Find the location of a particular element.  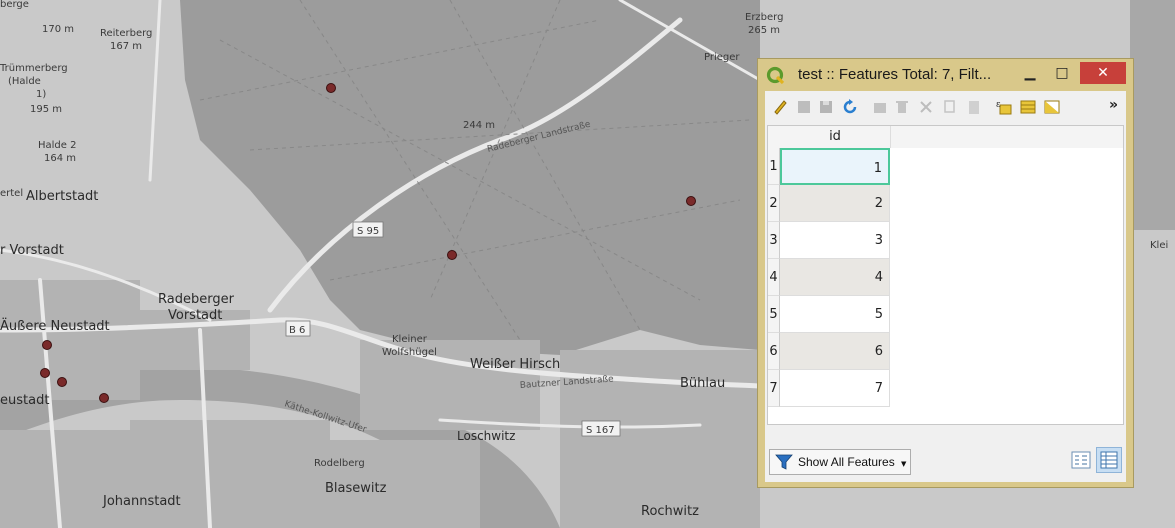

table-footer: Show All Features ▼ is located at coordinates (945, 454).